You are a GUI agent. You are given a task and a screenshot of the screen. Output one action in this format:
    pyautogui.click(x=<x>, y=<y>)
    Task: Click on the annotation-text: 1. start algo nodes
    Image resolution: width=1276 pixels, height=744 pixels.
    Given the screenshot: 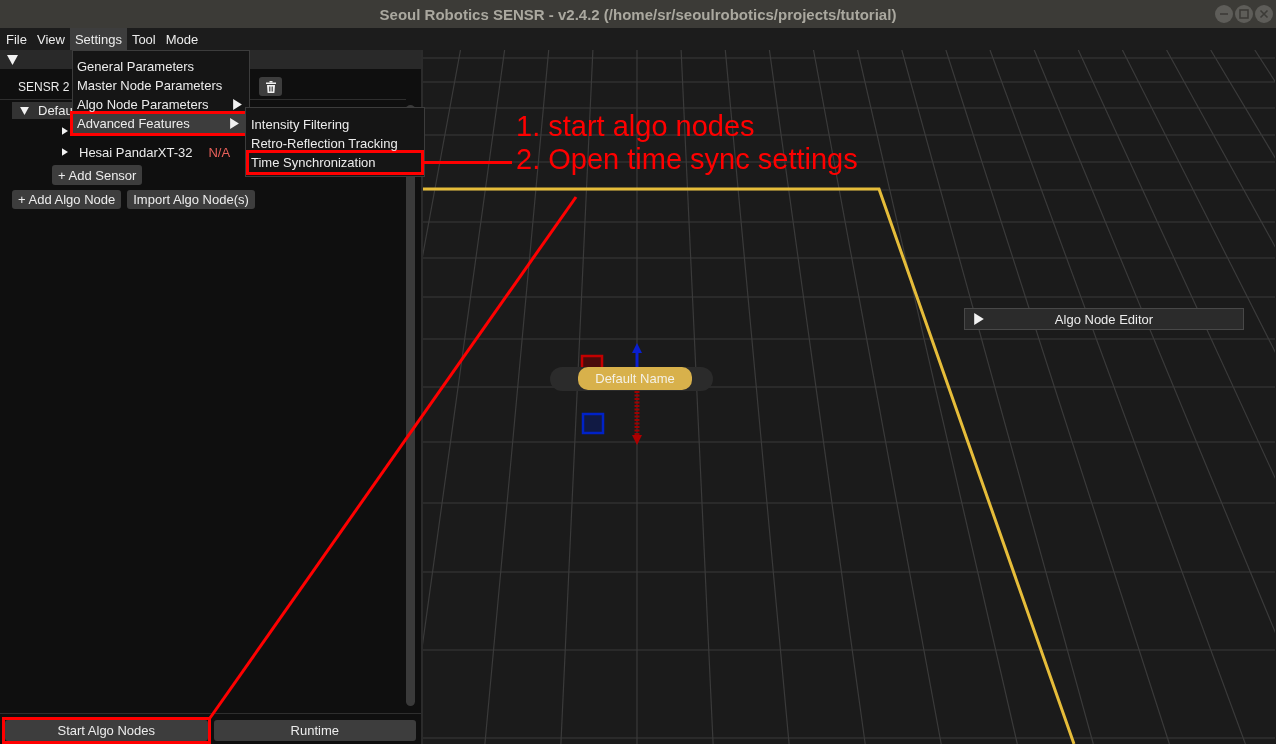 What is the action you would take?
    pyautogui.click(x=635, y=126)
    